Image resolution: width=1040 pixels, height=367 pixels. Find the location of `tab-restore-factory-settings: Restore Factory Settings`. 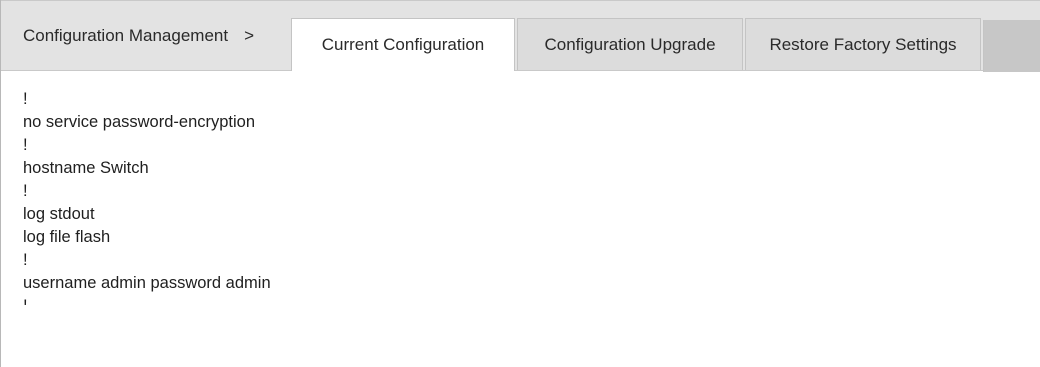

tab-restore-factory-settings: Restore Factory Settings is located at coordinates (863, 44).